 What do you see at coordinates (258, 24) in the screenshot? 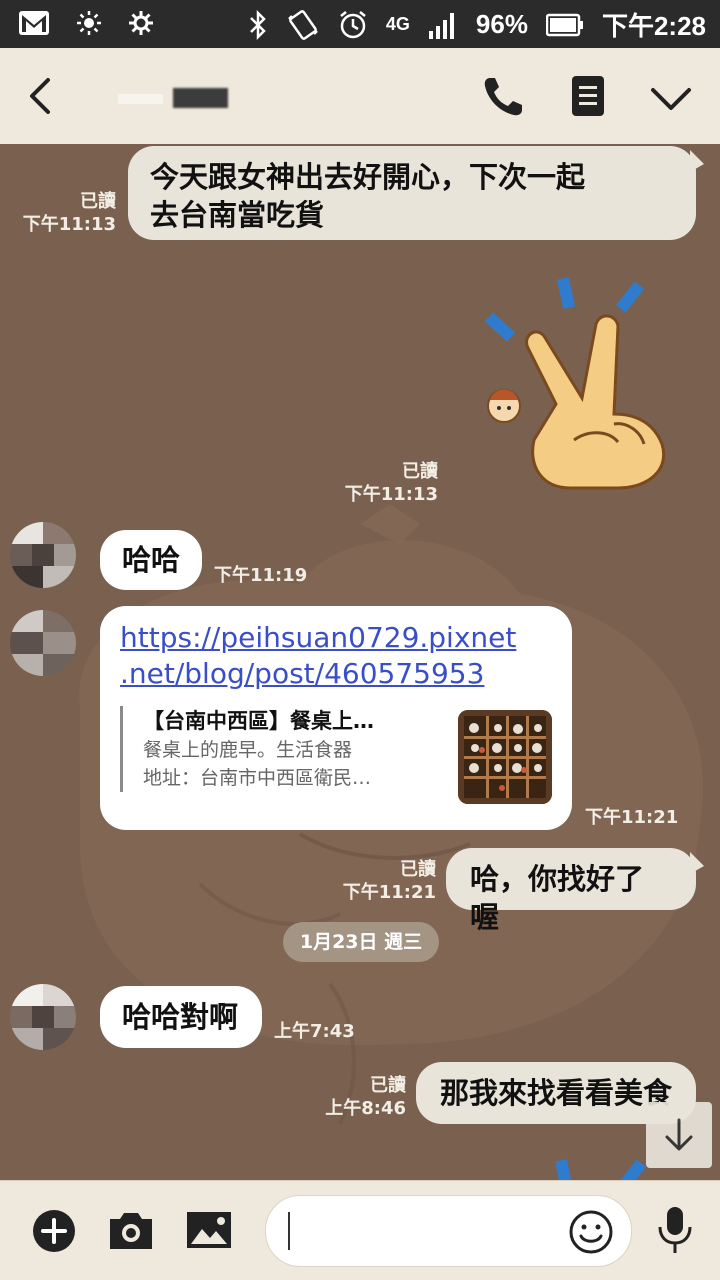
I see `bluetooth-icon` at bounding box center [258, 24].